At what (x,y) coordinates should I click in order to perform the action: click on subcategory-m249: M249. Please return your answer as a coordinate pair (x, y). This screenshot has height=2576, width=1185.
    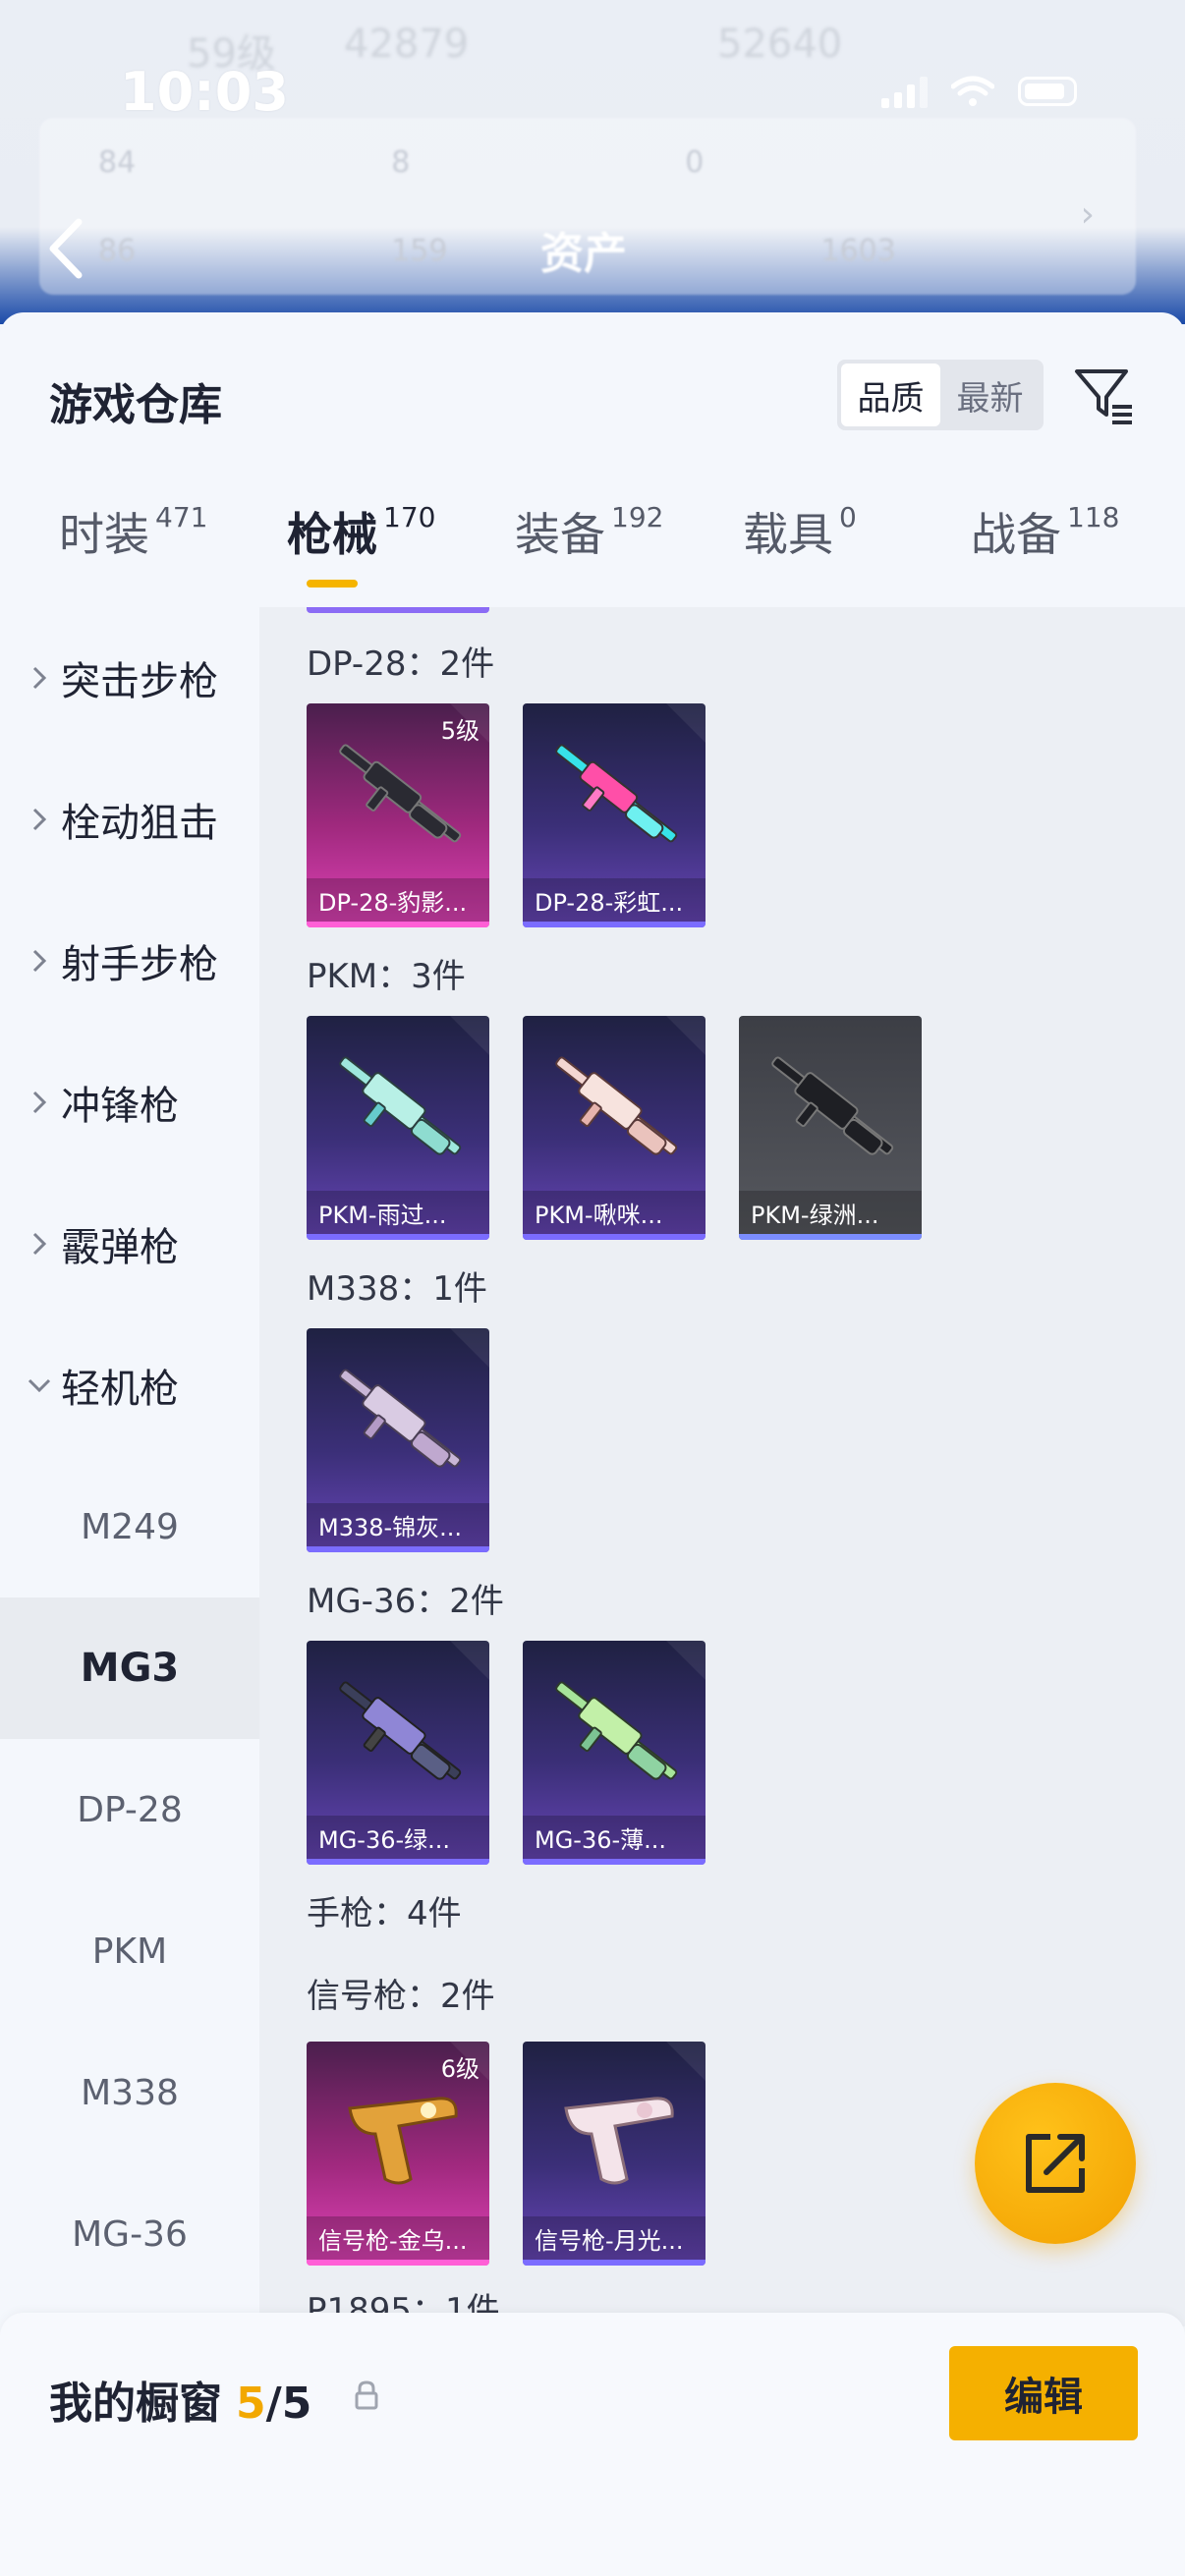
    Looking at the image, I should click on (130, 1526).